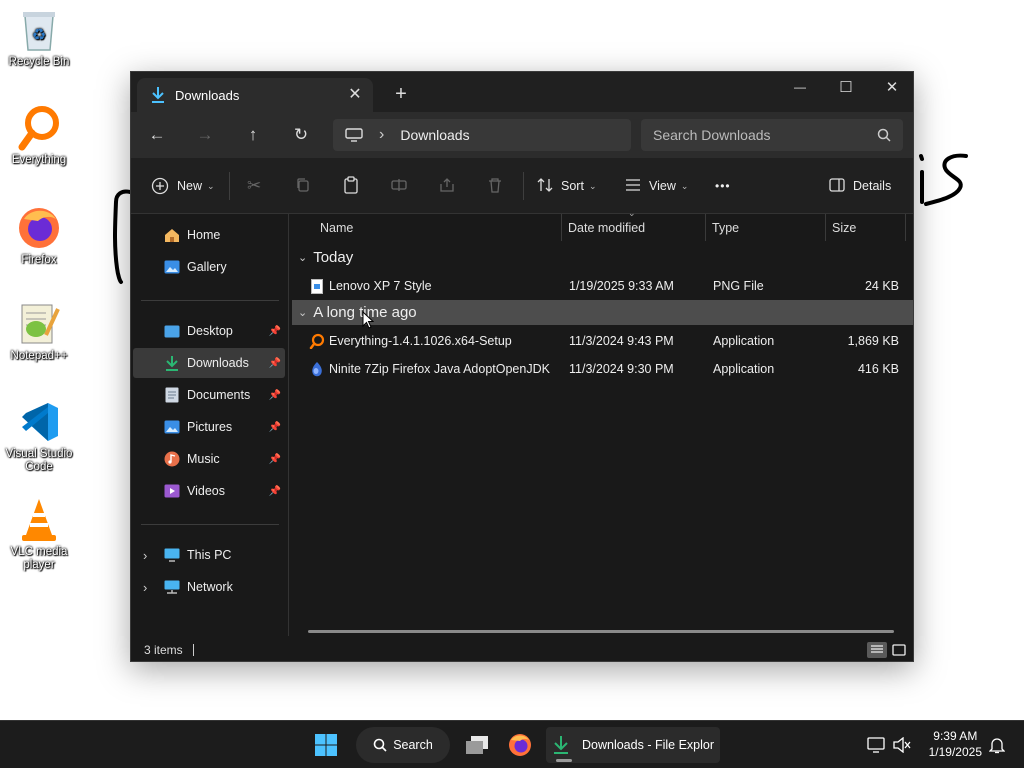  I want to click on view-button: View ⌄, so click(656, 186).